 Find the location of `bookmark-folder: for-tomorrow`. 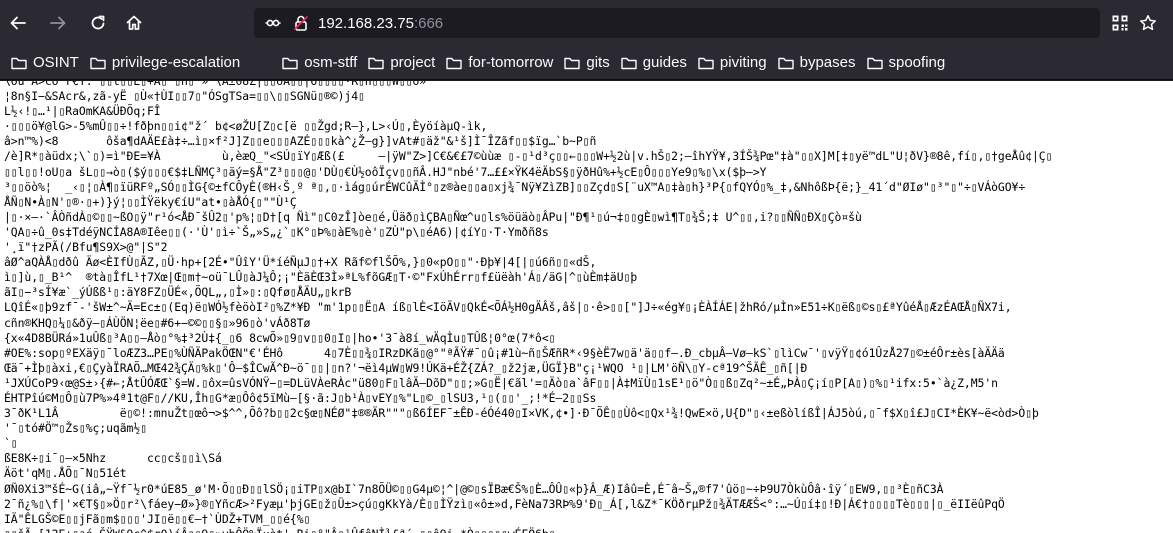

bookmark-folder: for-tomorrow is located at coordinates (499, 63).